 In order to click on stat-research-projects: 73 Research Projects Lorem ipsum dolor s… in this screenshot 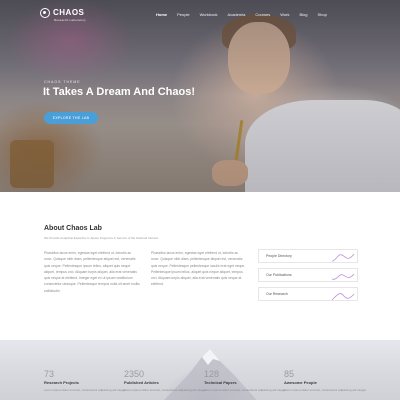, I will do `click(85, 381)`.